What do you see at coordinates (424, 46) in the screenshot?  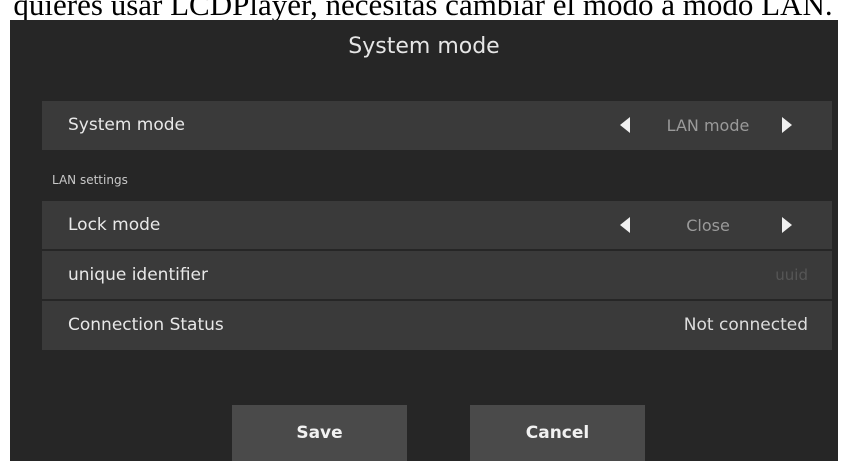 I see `dialog-title: System mode` at bounding box center [424, 46].